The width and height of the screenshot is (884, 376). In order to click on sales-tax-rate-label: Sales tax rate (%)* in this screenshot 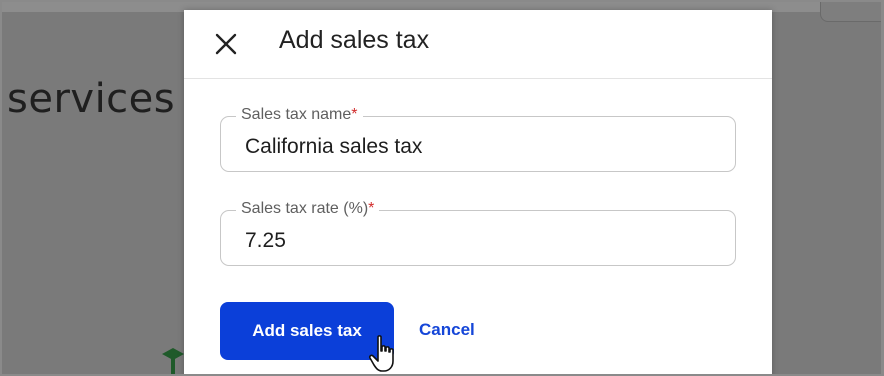, I will do `click(308, 209)`.